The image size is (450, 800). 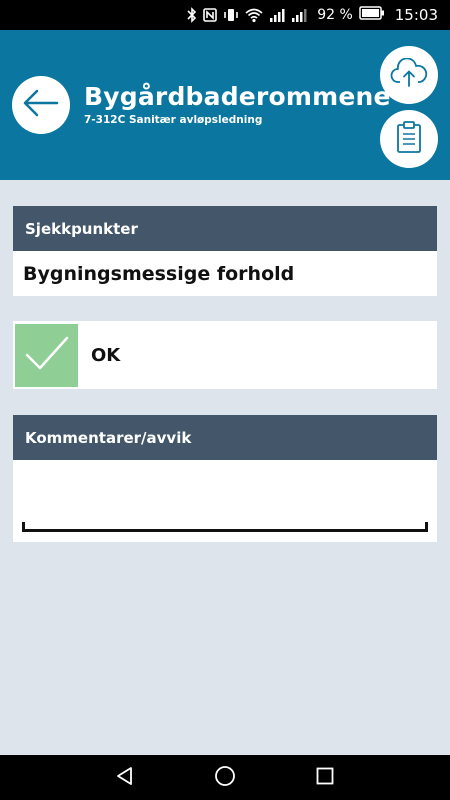 What do you see at coordinates (225, 228) in the screenshot?
I see `checkpoints-header: Sjekkpunkter` at bounding box center [225, 228].